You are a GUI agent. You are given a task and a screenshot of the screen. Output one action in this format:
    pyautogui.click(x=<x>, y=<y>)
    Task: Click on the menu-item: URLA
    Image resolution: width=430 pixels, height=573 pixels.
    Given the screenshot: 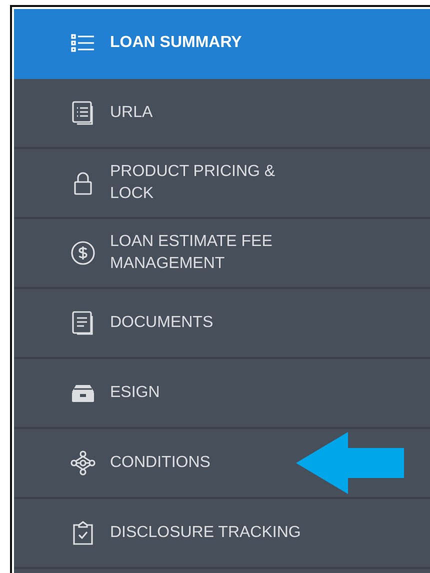 What is the action you would take?
    pyautogui.click(x=222, y=114)
    